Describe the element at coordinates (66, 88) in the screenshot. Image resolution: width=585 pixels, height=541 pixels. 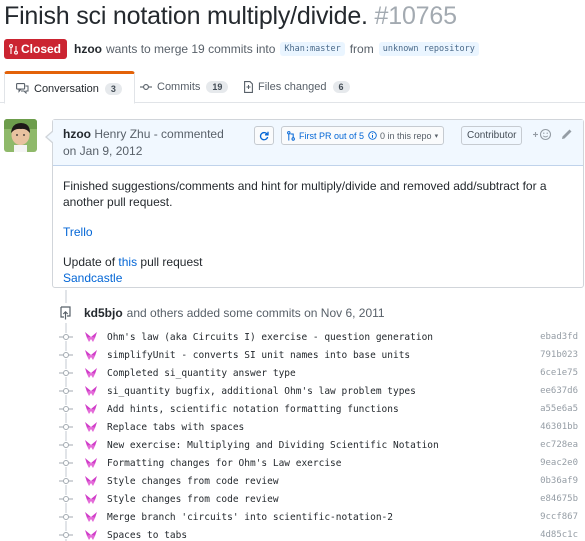
I see `tab-label: Conversation` at that location.